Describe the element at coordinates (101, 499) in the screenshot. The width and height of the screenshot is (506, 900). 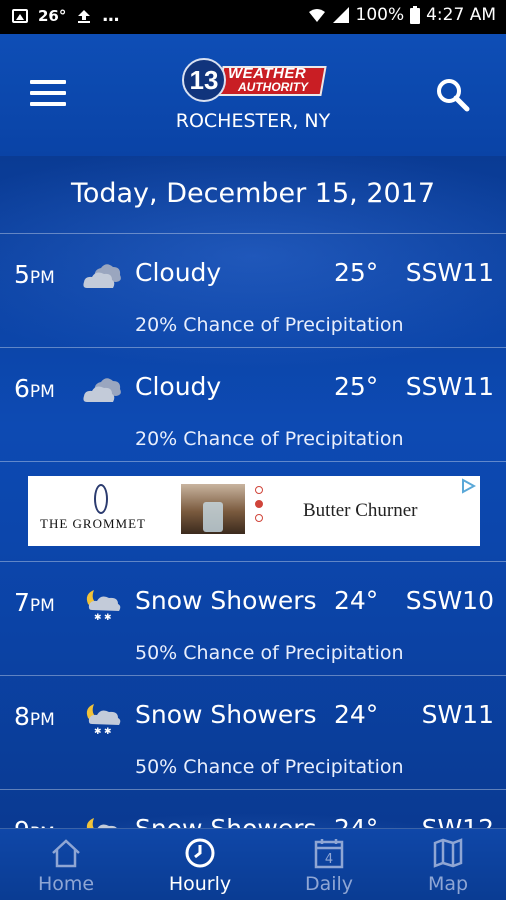
I see `grommet-logo-icon` at that location.